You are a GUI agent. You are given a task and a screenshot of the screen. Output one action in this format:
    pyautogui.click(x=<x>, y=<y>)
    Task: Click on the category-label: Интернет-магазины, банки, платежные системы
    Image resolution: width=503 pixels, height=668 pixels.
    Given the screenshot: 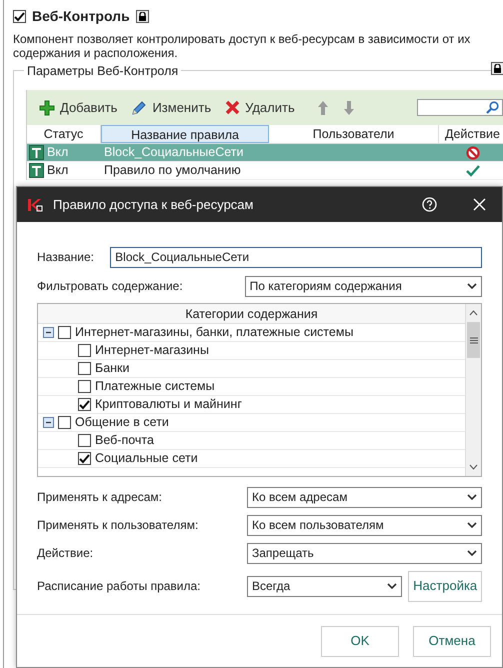 What is the action you would take?
    pyautogui.click(x=214, y=333)
    